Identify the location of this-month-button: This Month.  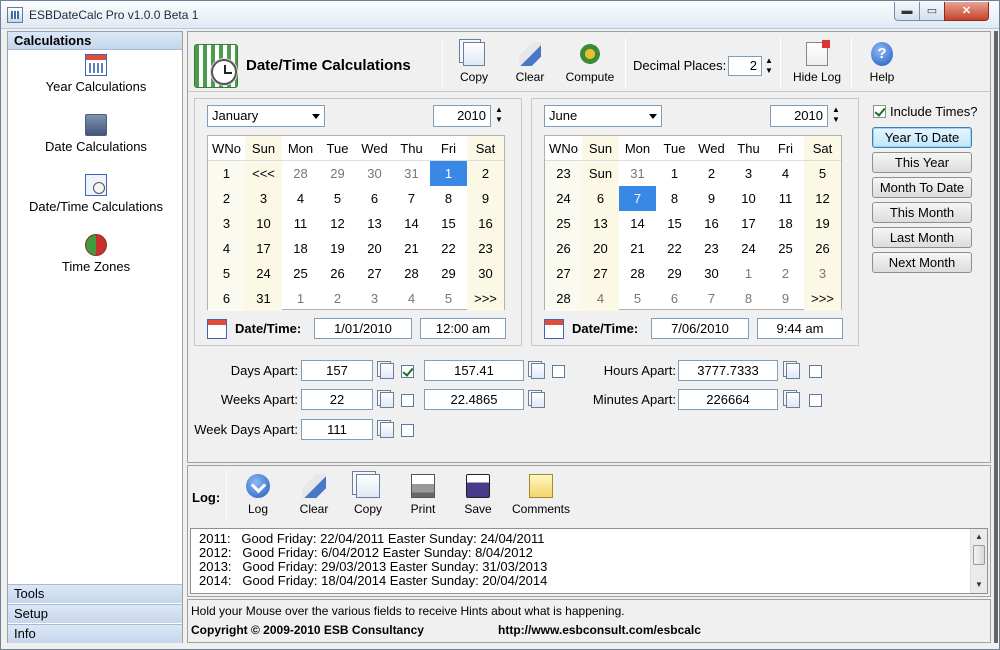
(922, 212).